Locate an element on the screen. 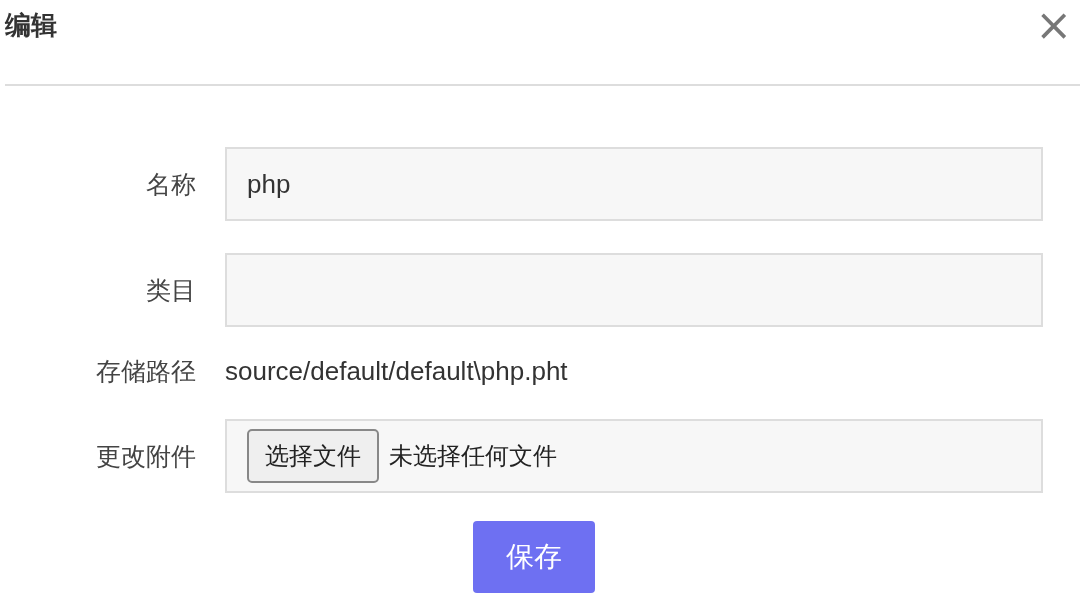  field-label: 存储路径 is located at coordinates (146, 371).